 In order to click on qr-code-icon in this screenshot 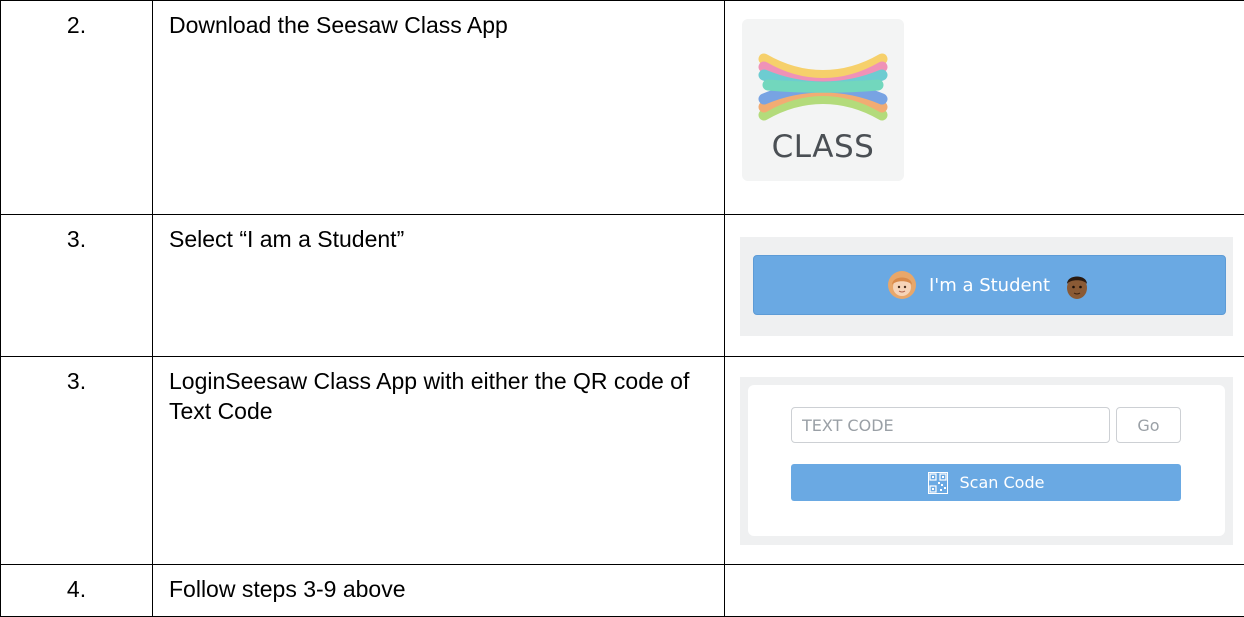, I will do `click(938, 483)`.